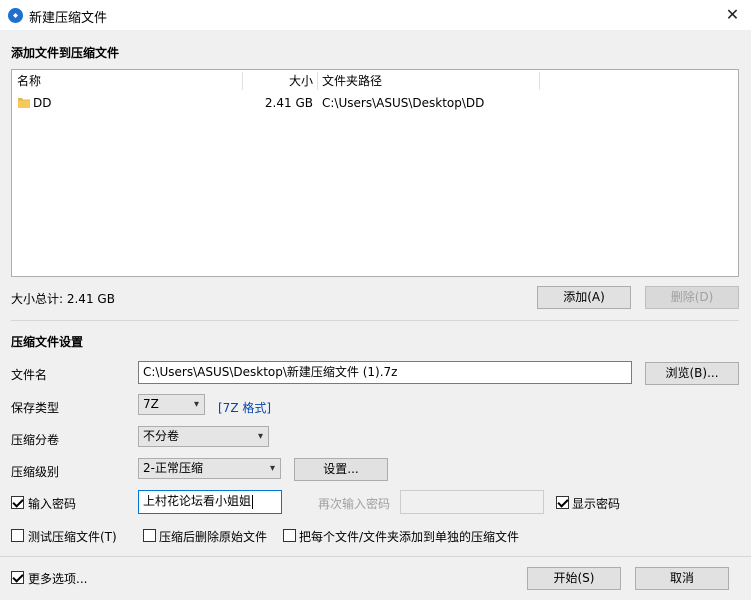 Image resolution: width=751 pixels, height=600 pixels. I want to click on file-row-path: C:\Users\ASUS\Desktop\DD, so click(403, 103).